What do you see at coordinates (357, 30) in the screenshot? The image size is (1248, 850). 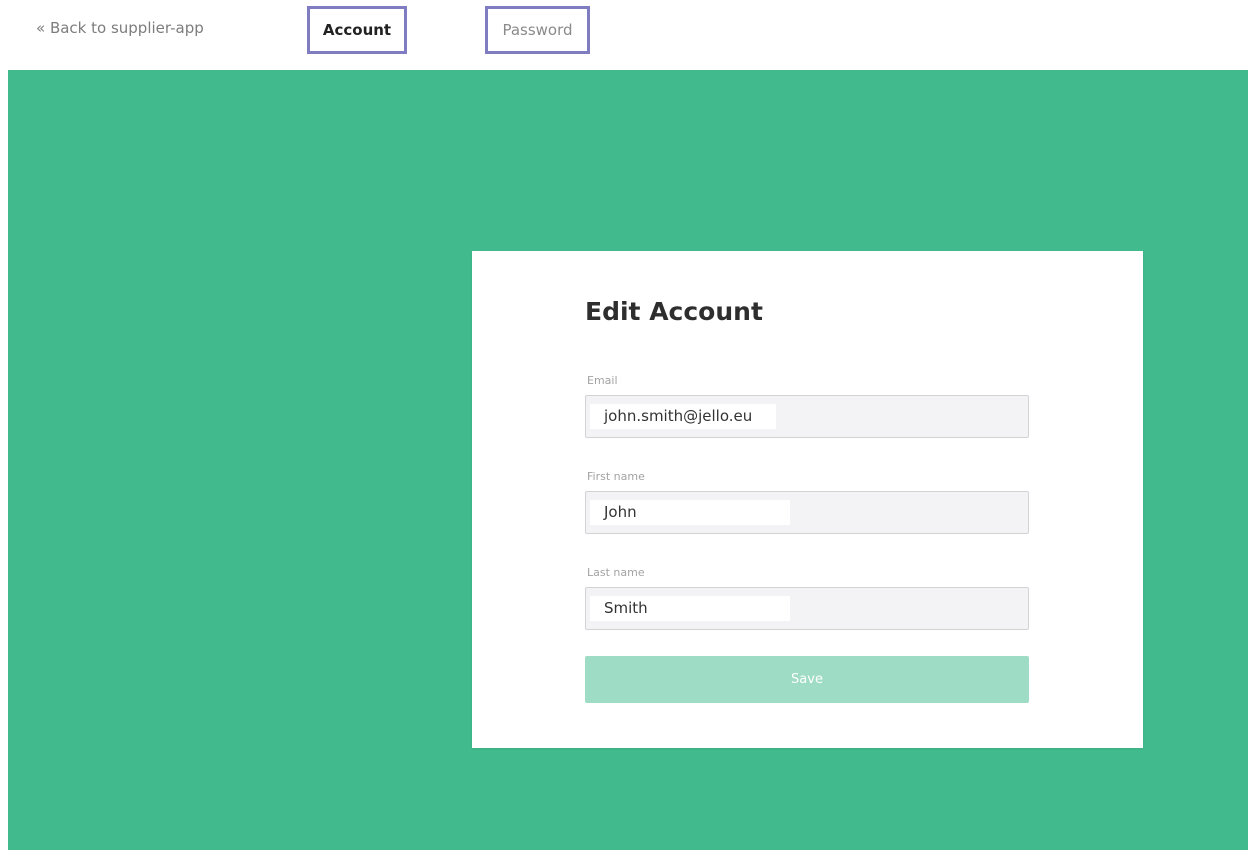 I see `tab-account: Account` at bounding box center [357, 30].